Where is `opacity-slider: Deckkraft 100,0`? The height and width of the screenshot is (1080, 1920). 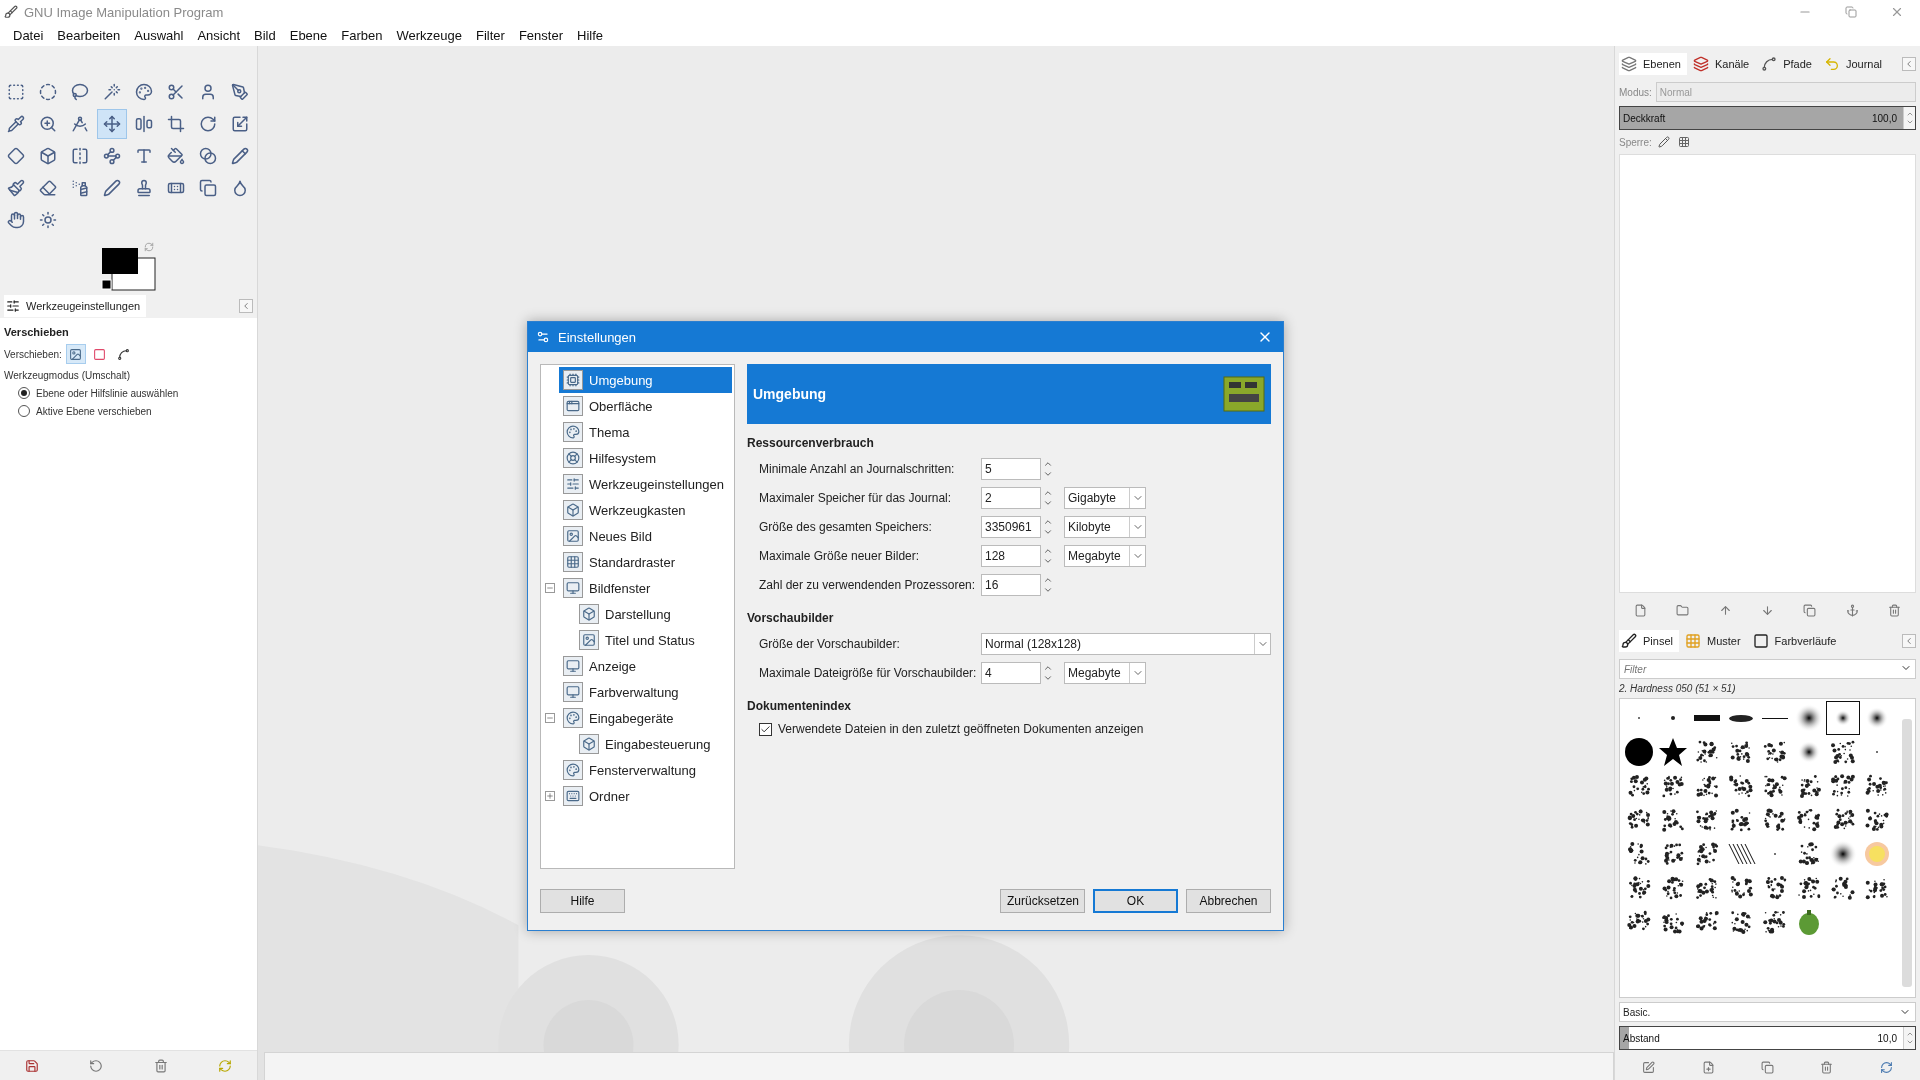
opacity-slider: Deckkraft 100,0 is located at coordinates (1767, 118).